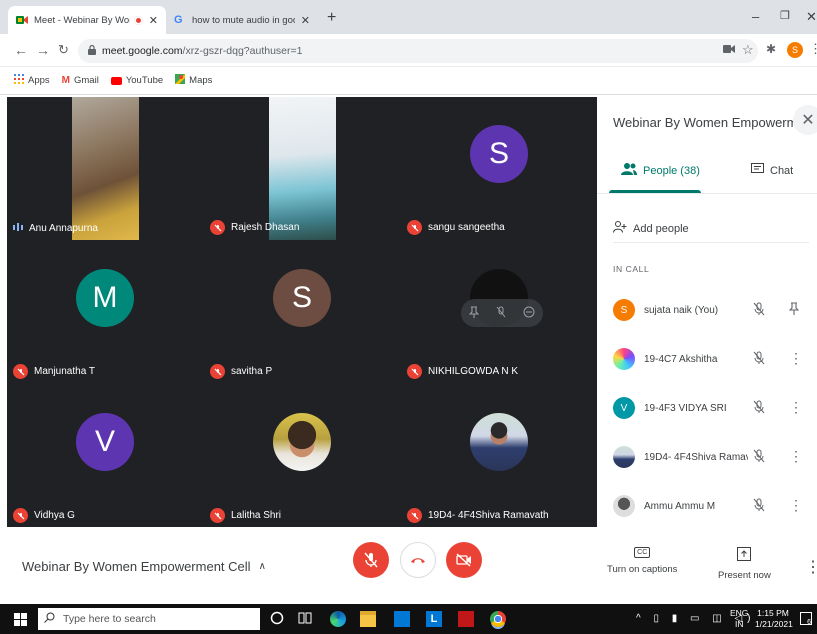  I want to click on camera-permission-icon, so click(729, 50).